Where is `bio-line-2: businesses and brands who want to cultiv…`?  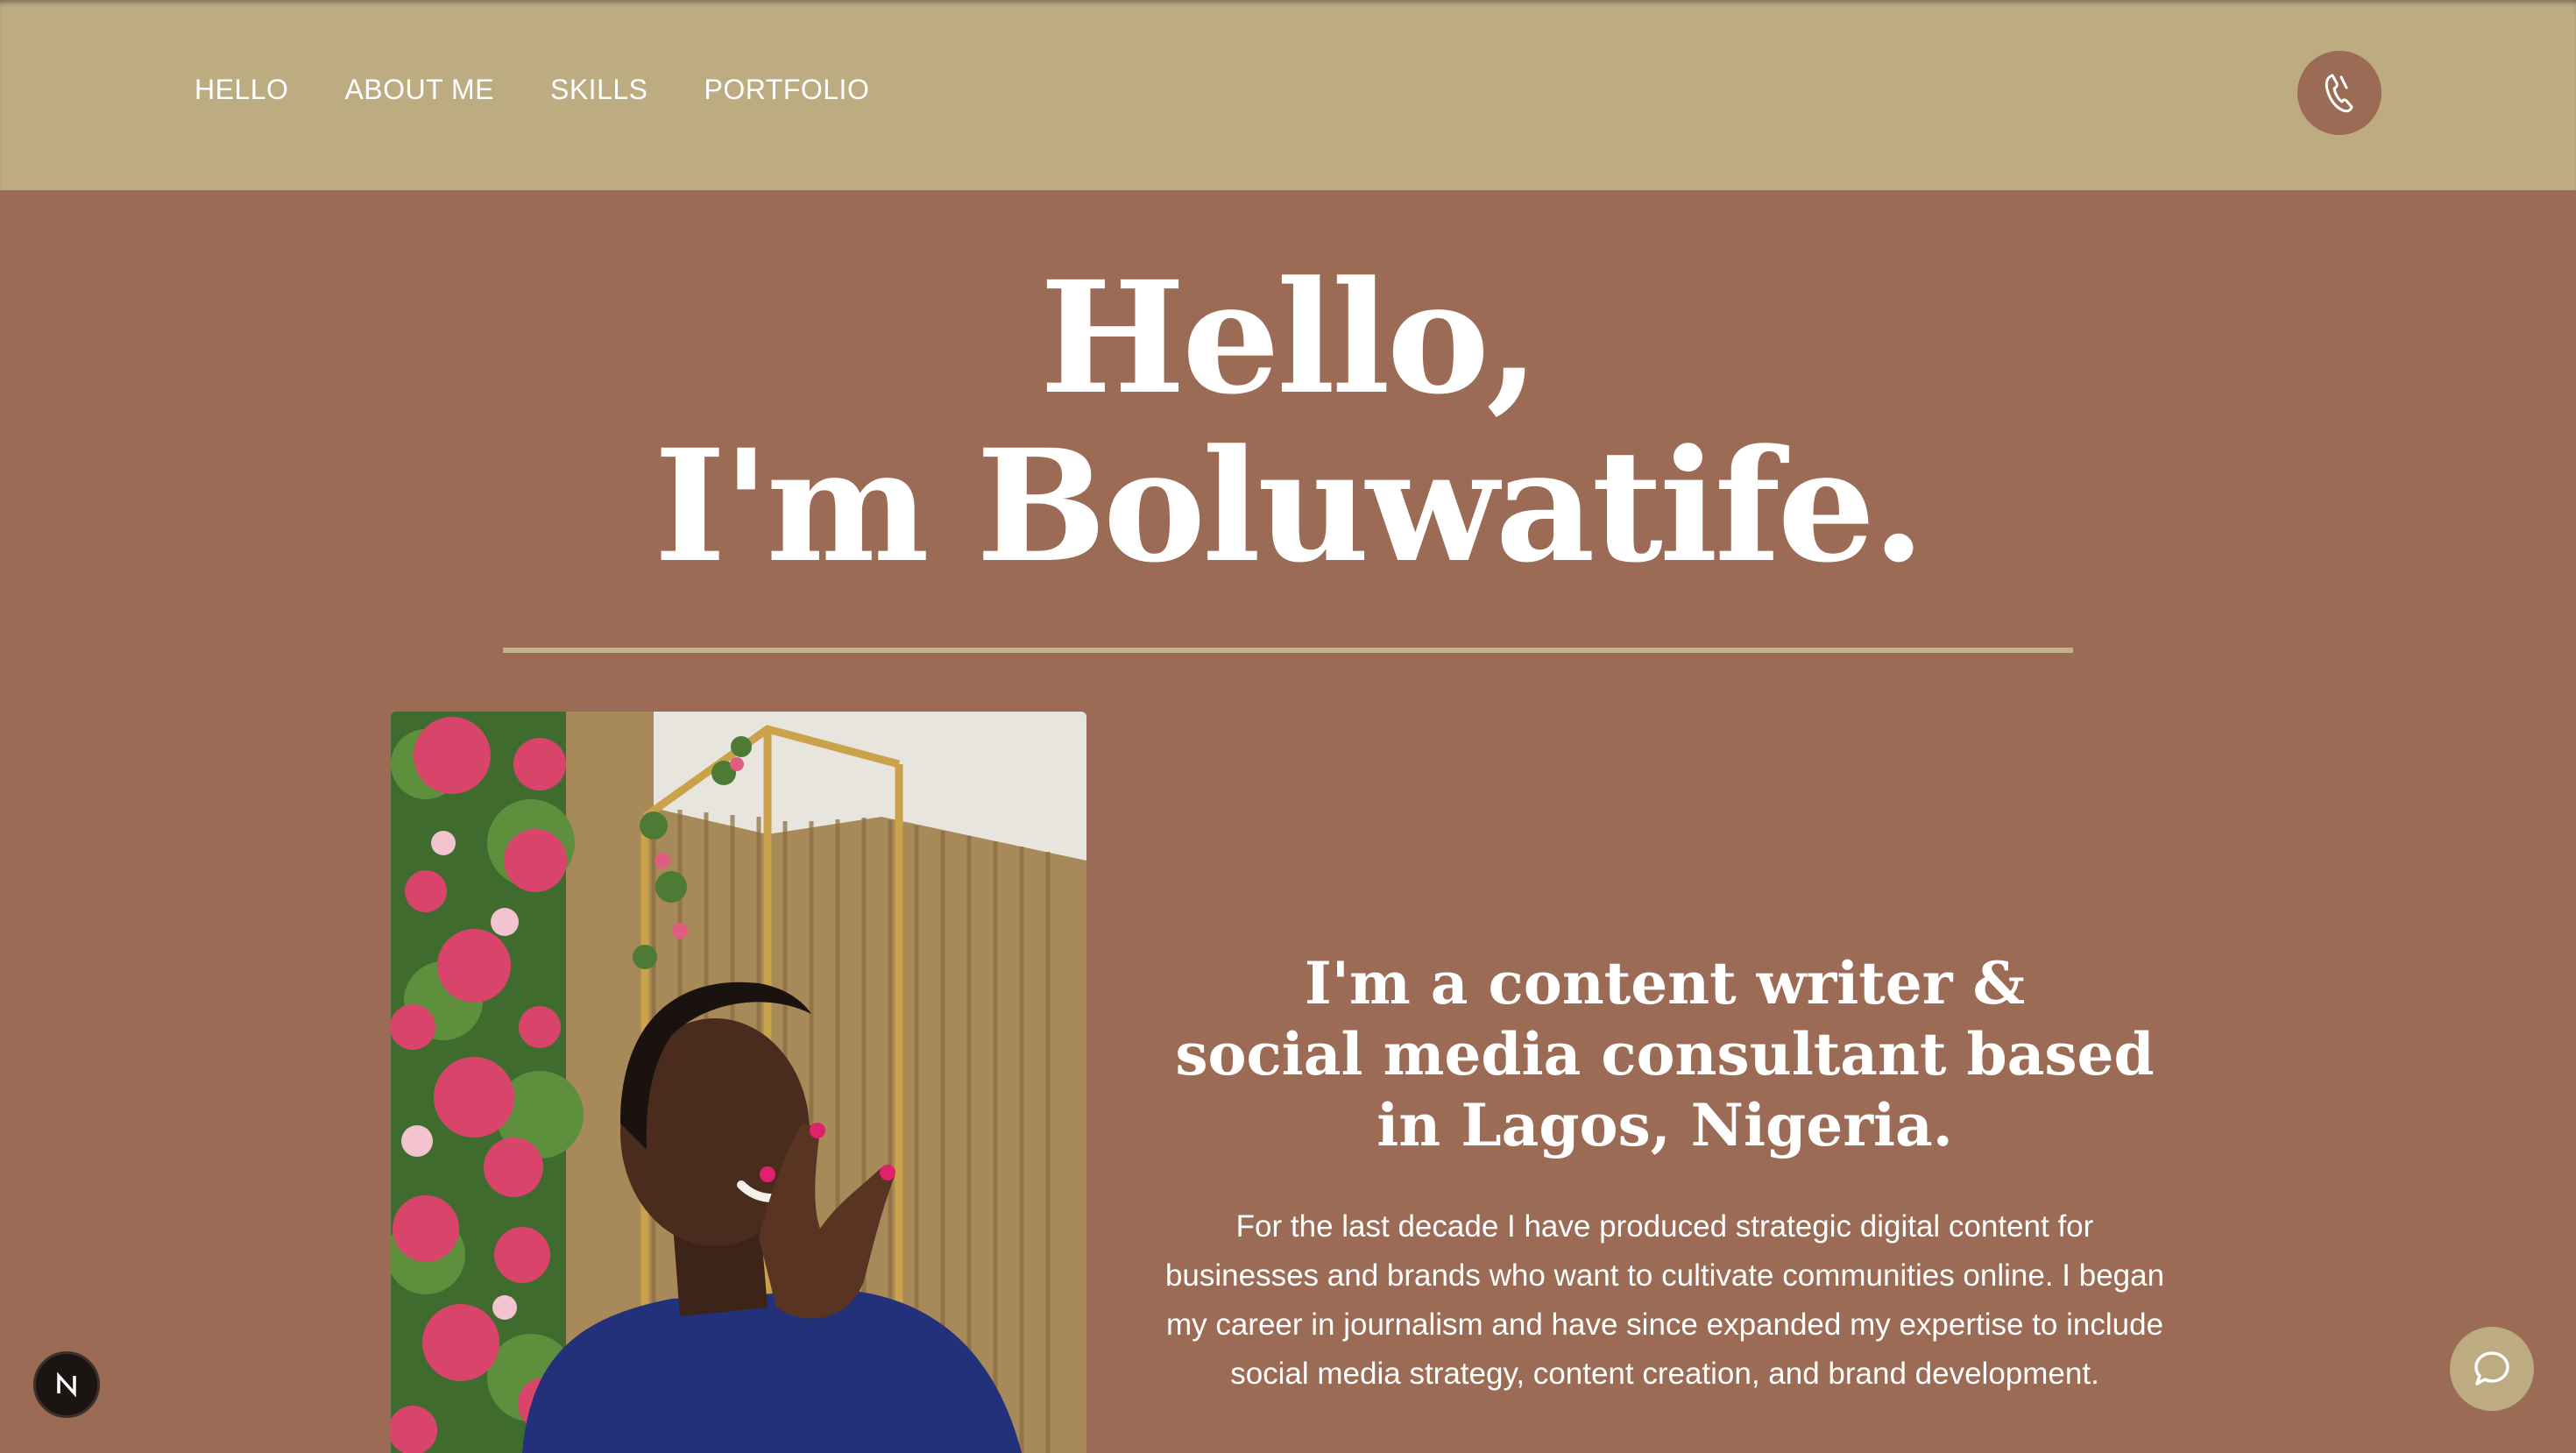
bio-line-2: businesses and brands who want to cultiv… is located at coordinates (1664, 1275).